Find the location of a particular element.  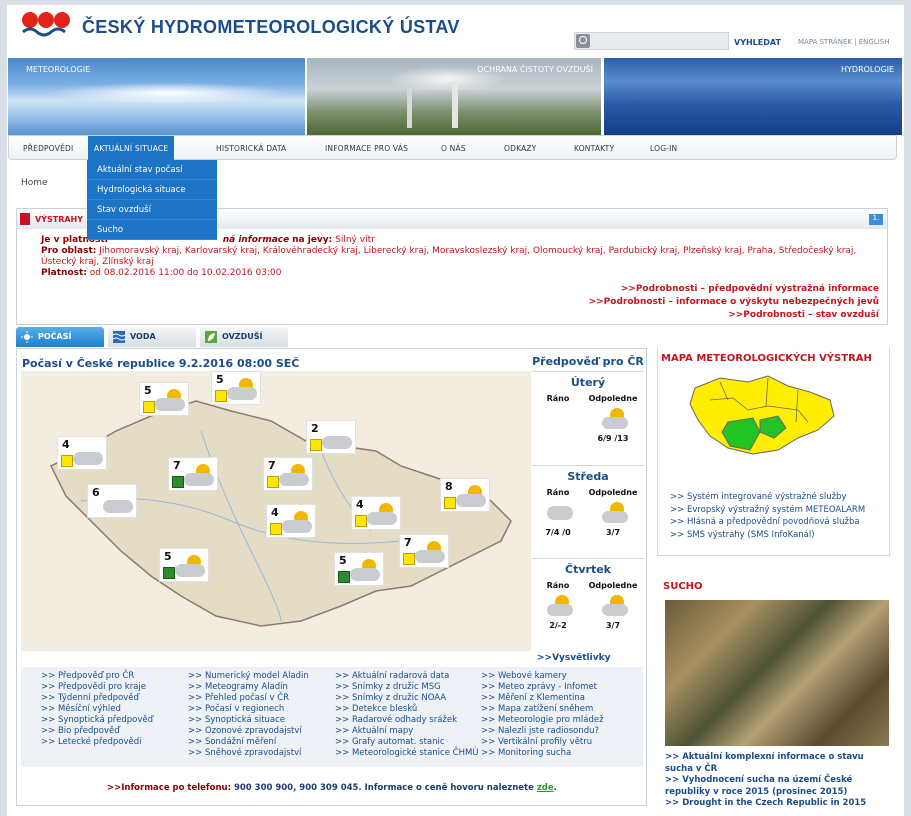

dropdown-item-sucho: Sucho is located at coordinates (152, 230).